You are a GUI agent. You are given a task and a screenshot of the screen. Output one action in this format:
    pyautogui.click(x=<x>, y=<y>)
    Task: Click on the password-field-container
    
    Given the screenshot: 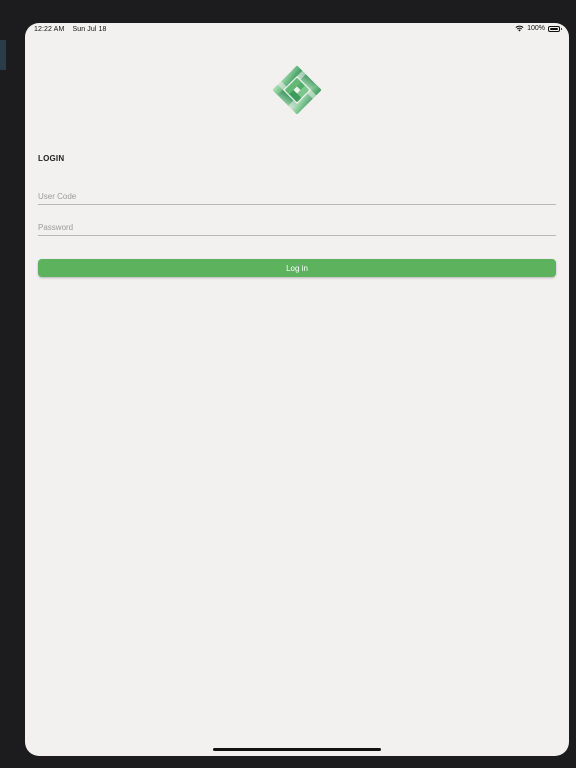 What is the action you would take?
    pyautogui.click(x=297, y=226)
    